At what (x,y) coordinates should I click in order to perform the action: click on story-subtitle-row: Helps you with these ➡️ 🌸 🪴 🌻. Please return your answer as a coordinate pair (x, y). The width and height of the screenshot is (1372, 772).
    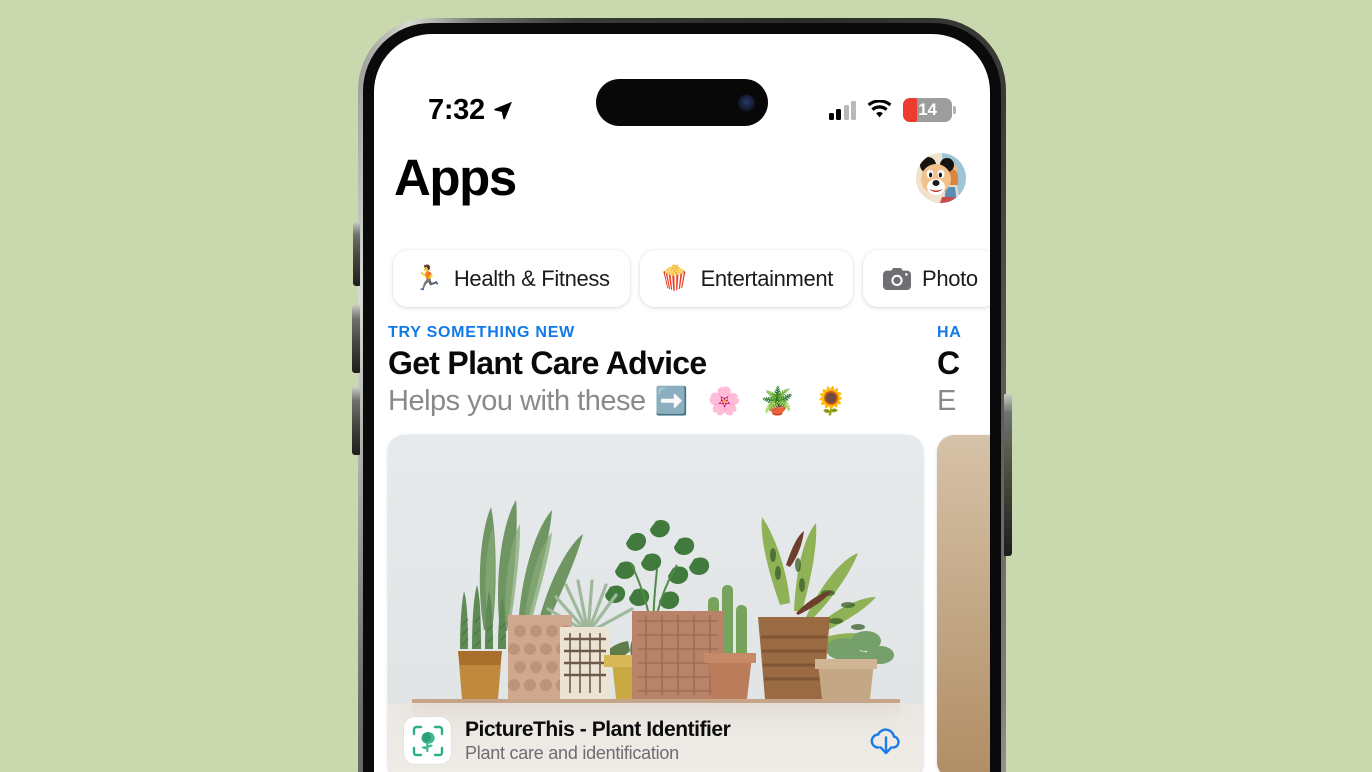
    Looking at the image, I should click on (655, 401).